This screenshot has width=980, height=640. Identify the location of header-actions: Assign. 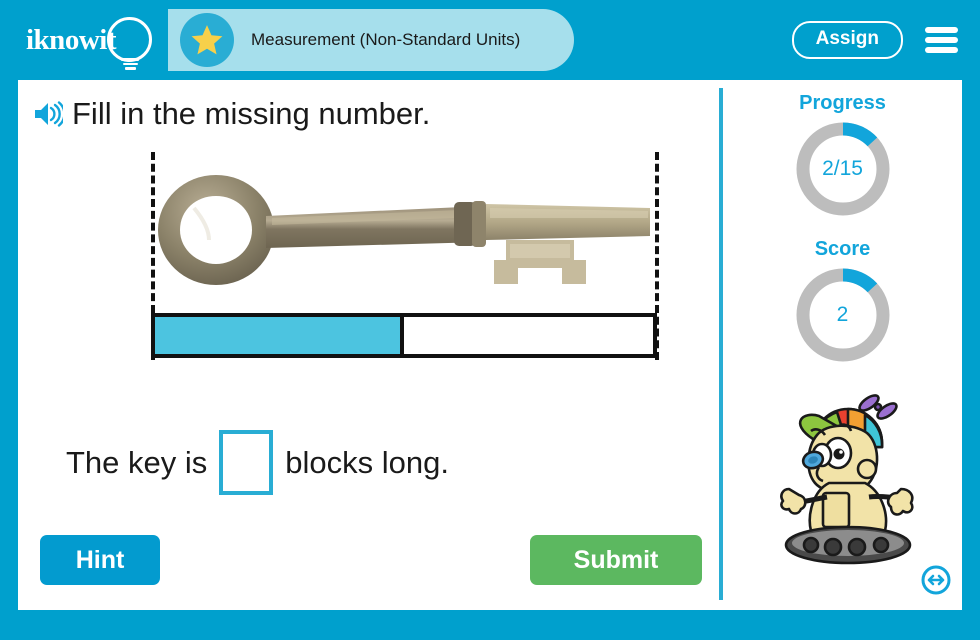
(885, 40).